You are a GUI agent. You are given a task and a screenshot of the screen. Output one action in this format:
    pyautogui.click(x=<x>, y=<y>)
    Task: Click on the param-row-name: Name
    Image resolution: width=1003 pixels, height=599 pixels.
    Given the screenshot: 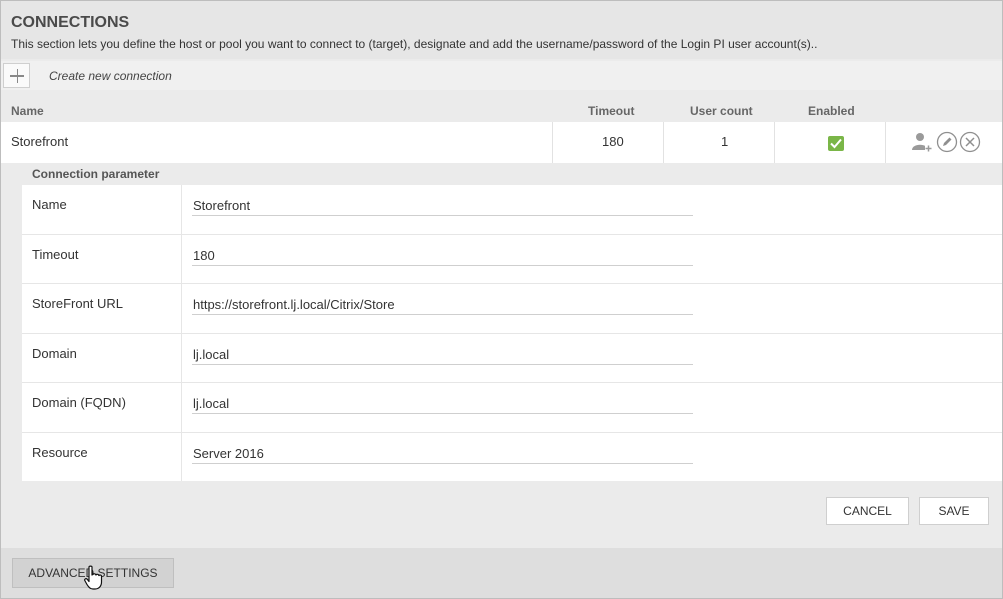 What is the action you would take?
    pyautogui.click(x=512, y=210)
    